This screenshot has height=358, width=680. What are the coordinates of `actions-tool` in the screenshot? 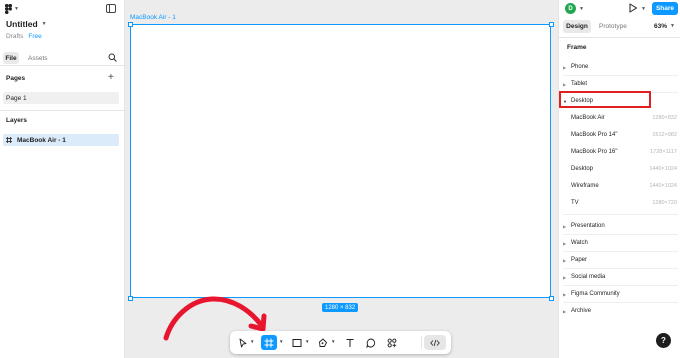 It's located at (391, 342).